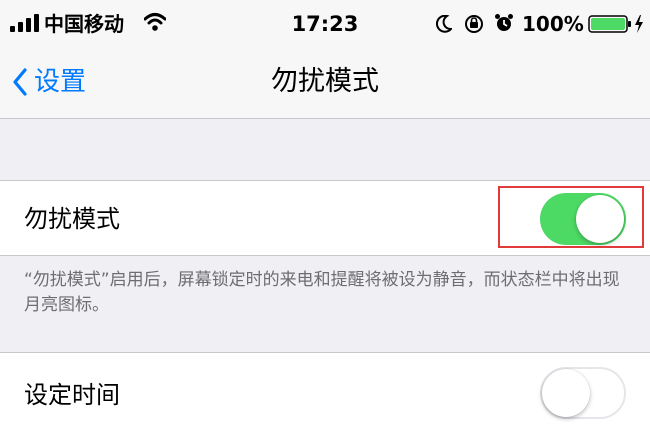  What do you see at coordinates (553, 24) in the screenshot?
I see `battery-percent: 100%` at bounding box center [553, 24].